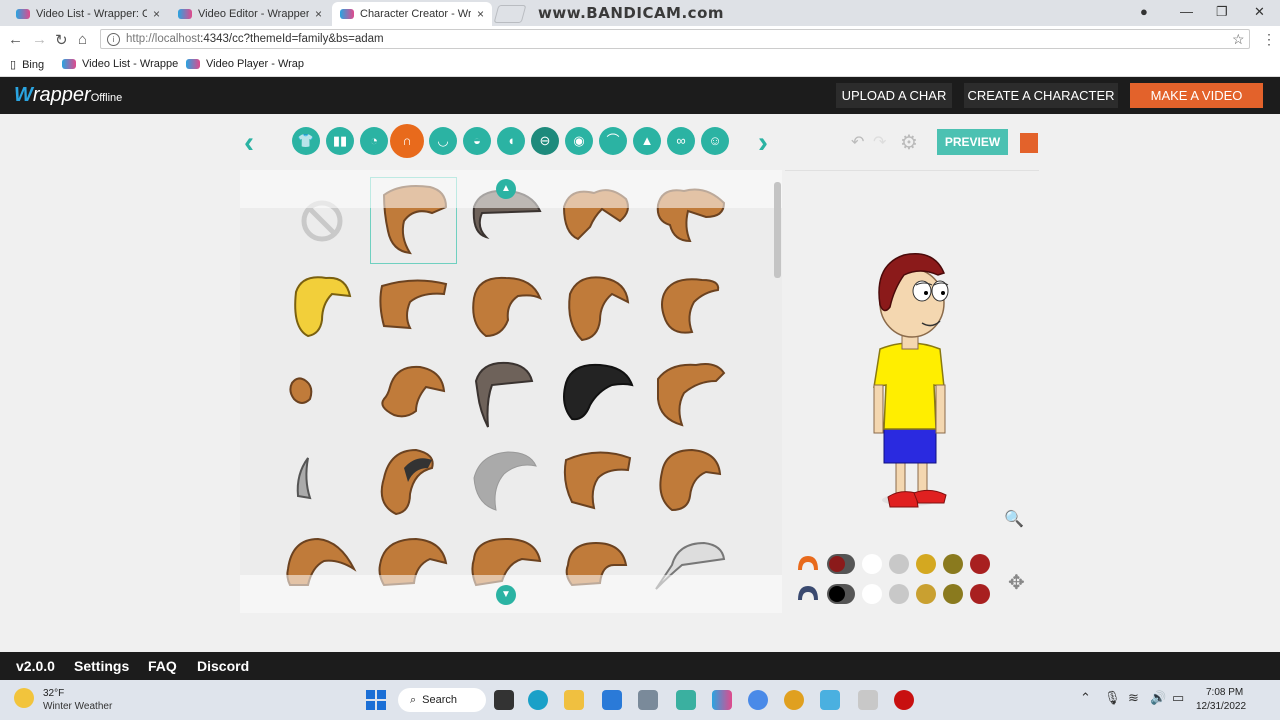 Image resolution: width=1280 pixels, height=720 pixels. I want to click on chrome-icon, so click(794, 700).